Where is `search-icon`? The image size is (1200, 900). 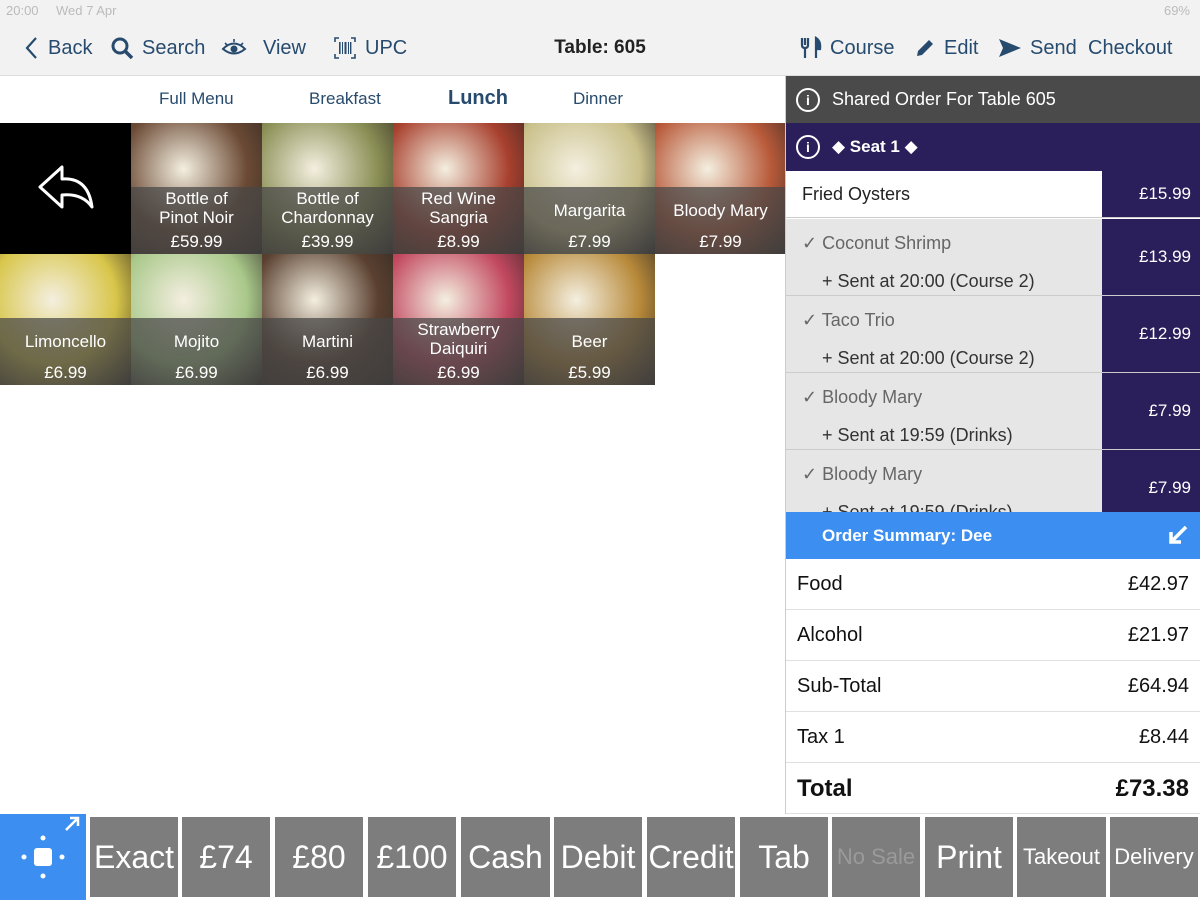 search-icon is located at coordinates (122, 48).